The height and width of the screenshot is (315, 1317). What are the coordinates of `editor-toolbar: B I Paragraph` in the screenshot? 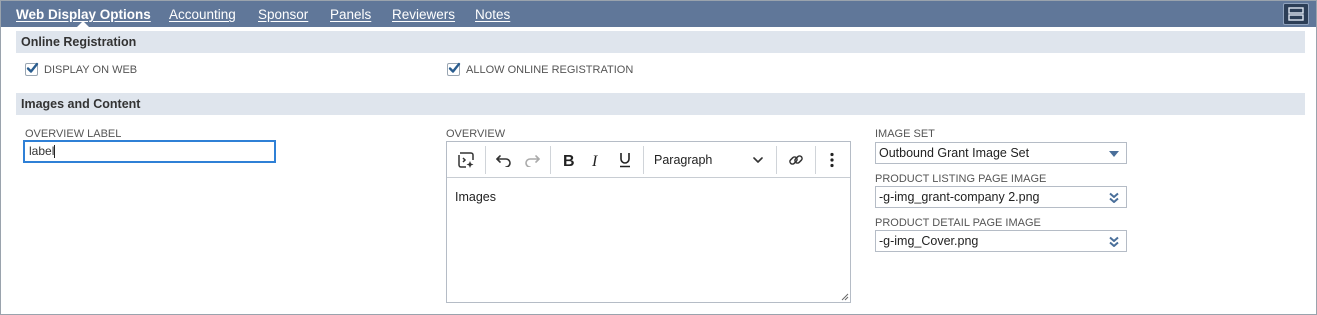 It's located at (648, 160).